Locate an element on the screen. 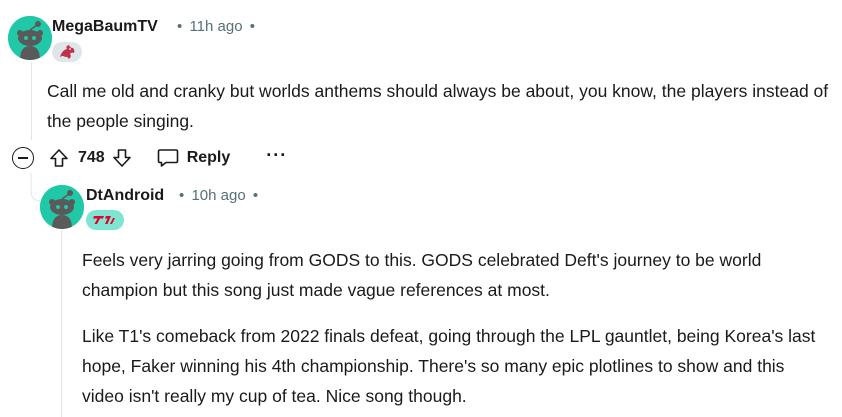 This screenshot has height=417, width=842. comment-meta: • 11h ago • is located at coordinates (216, 26).